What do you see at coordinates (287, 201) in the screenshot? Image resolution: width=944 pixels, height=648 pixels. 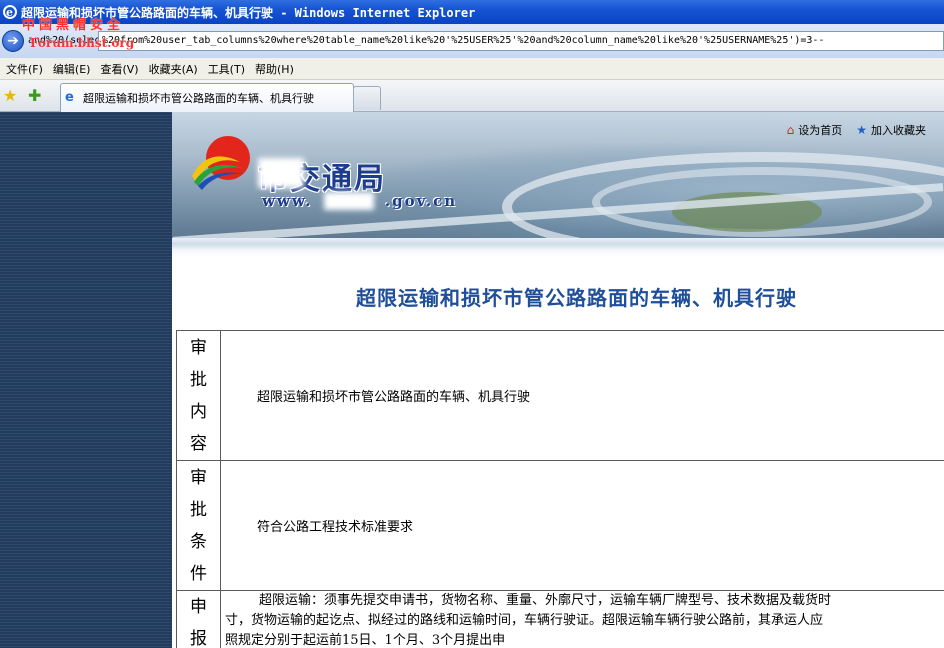 I see `site-url-prefix: www.` at bounding box center [287, 201].